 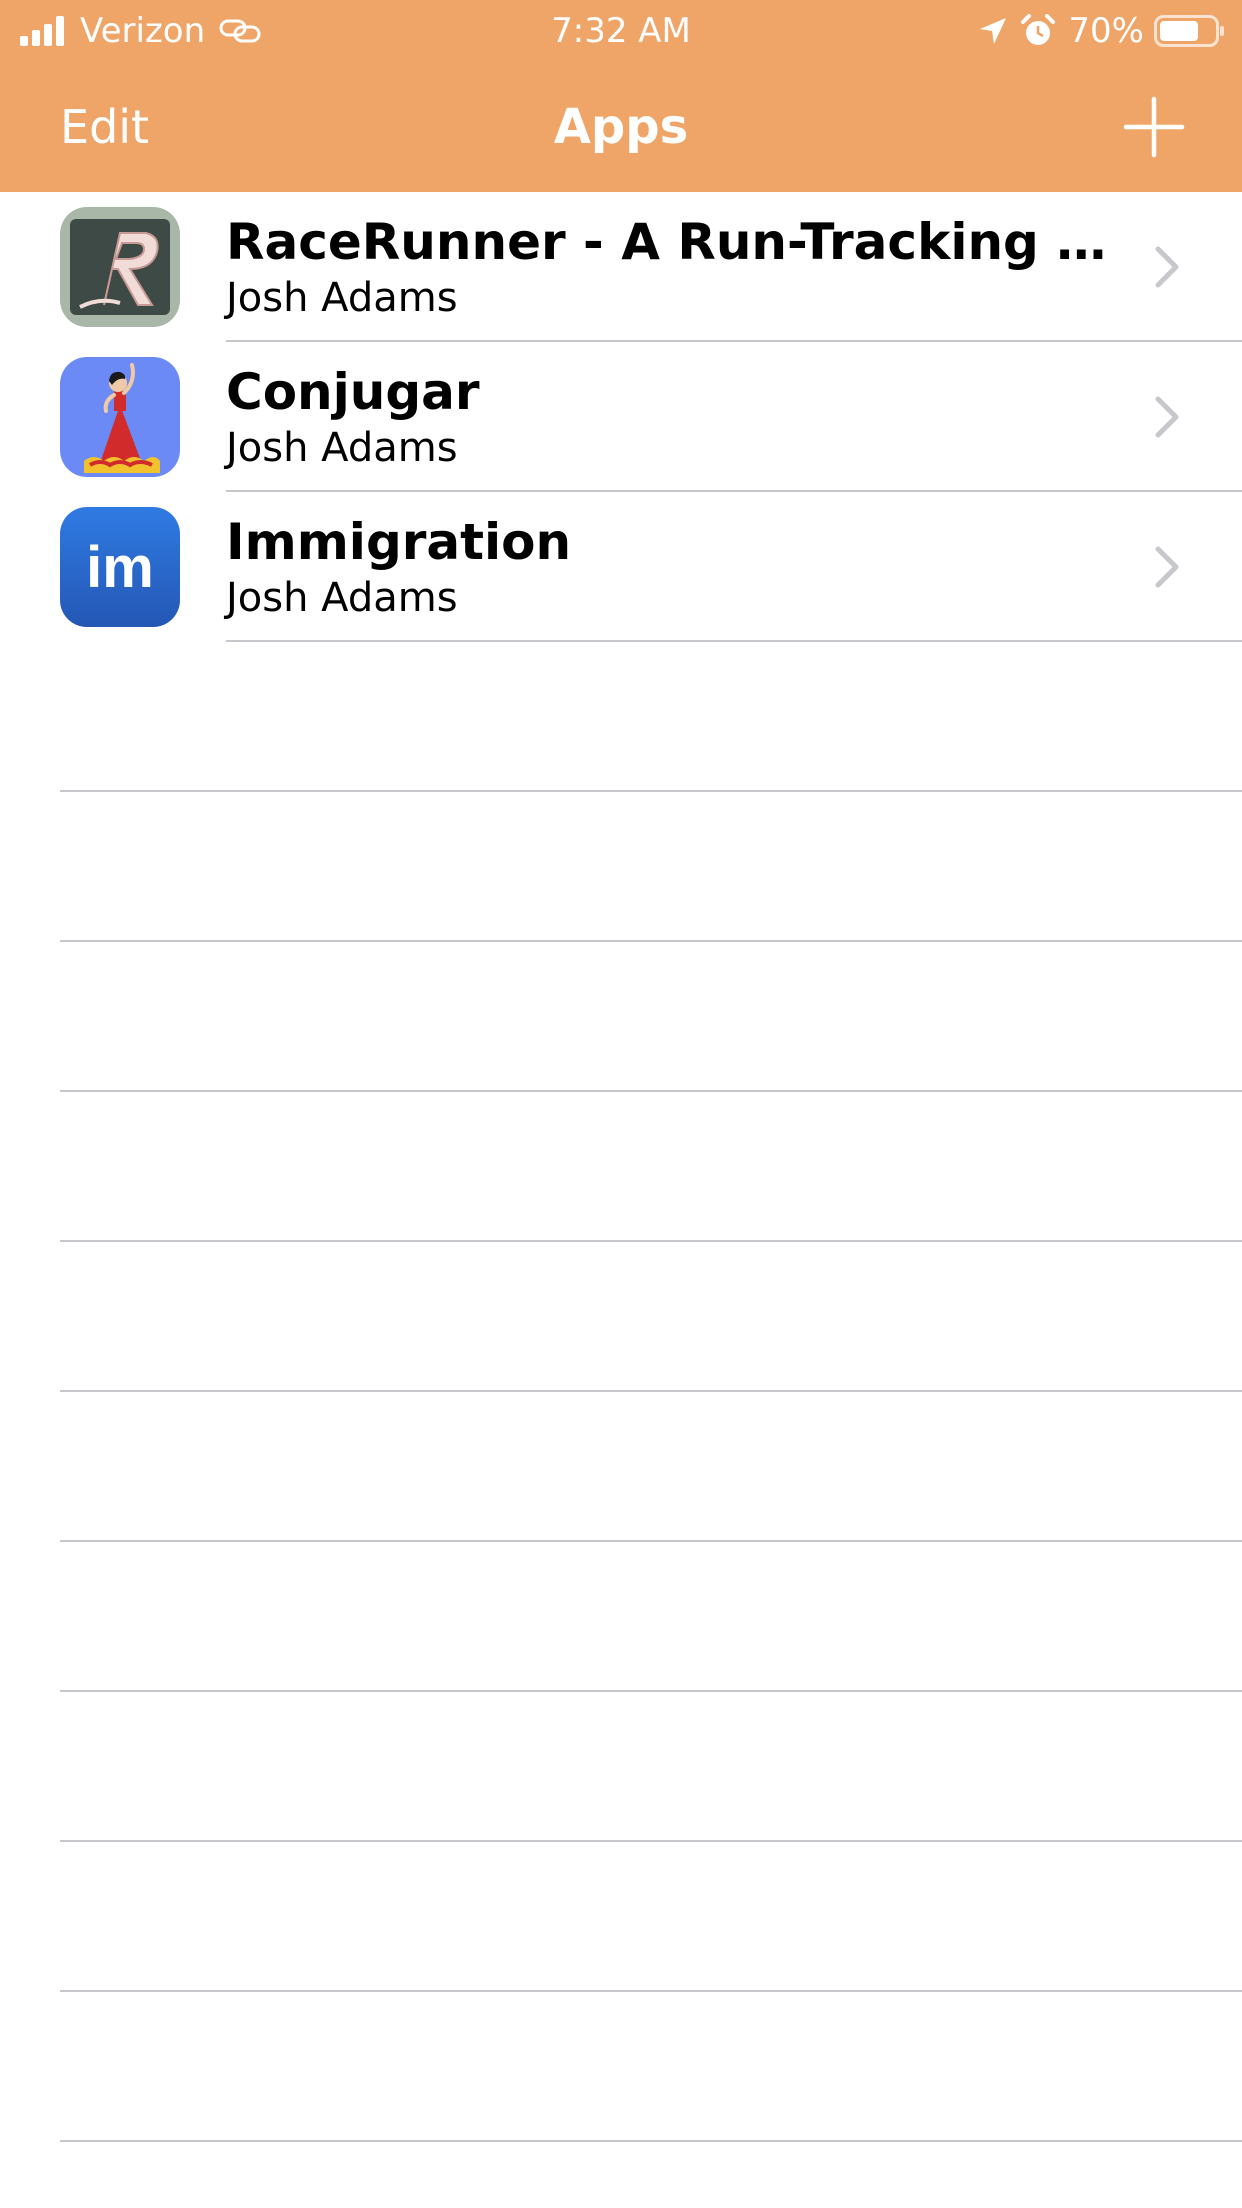 I want to click on immigration-icon-text: im, so click(x=120, y=567).